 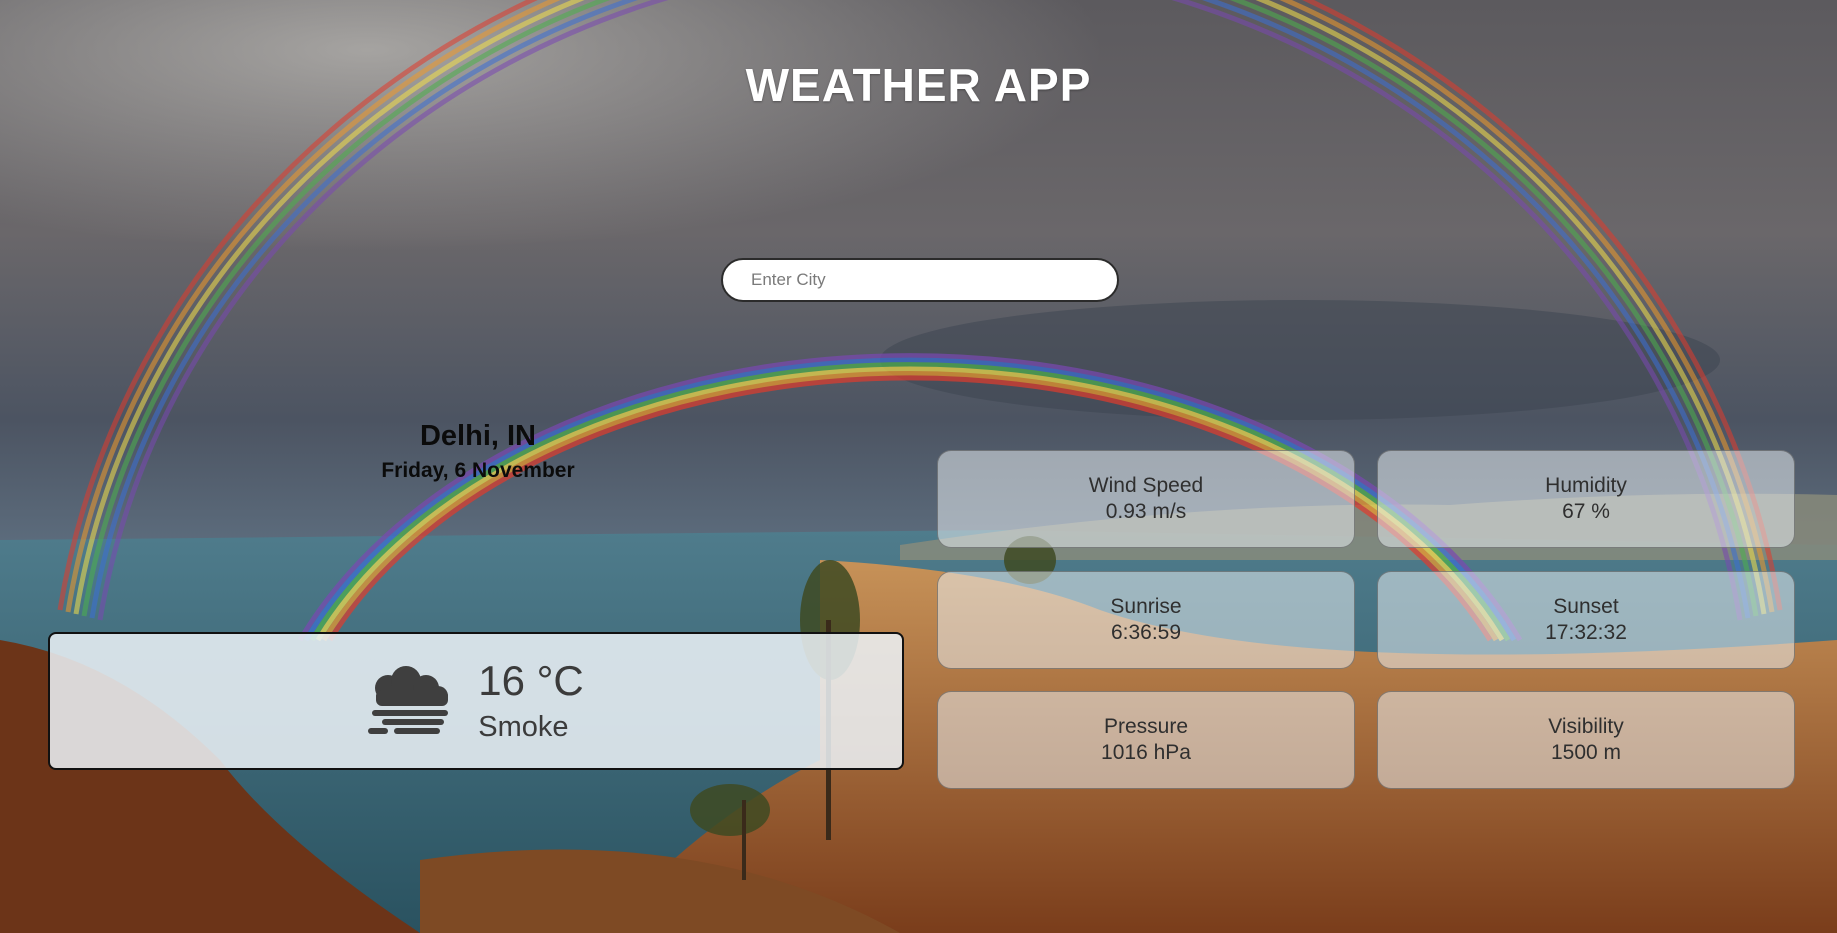 What do you see at coordinates (1586, 620) in the screenshot?
I see `sunset-card: Sunset 17:32:32` at bounding box center [1586, 620].